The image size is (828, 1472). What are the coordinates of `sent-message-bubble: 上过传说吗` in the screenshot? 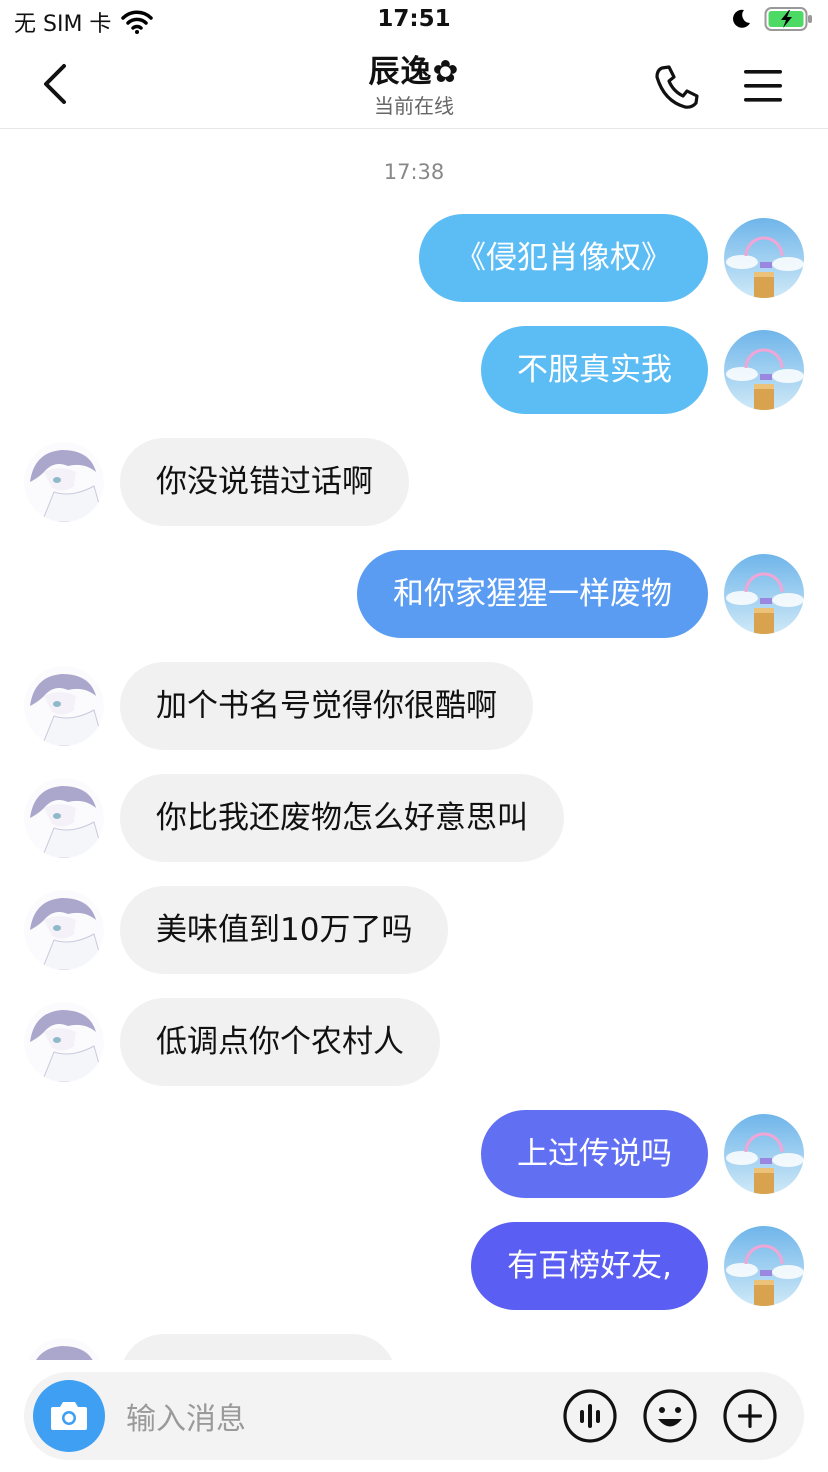 It's located at (594, 1154).